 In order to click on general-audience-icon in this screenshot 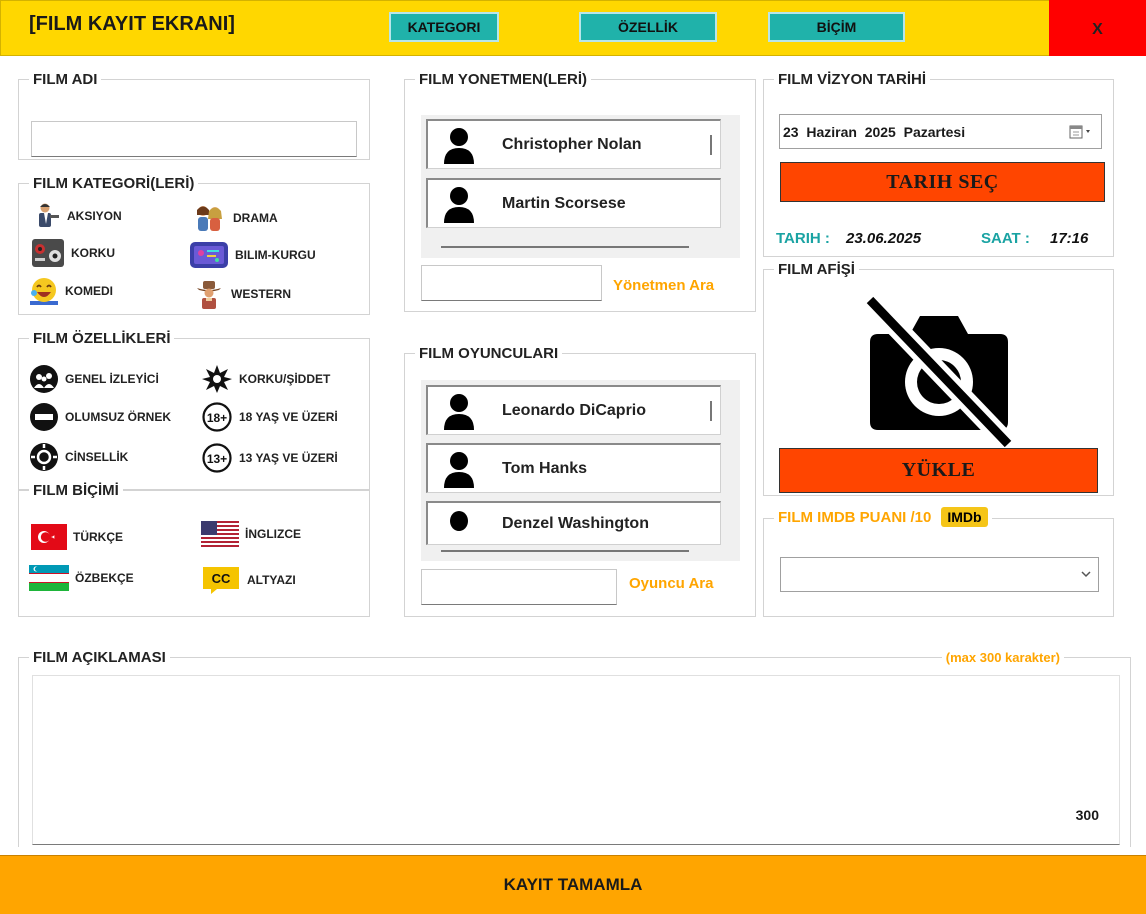, I will do `click(44, 379)`.